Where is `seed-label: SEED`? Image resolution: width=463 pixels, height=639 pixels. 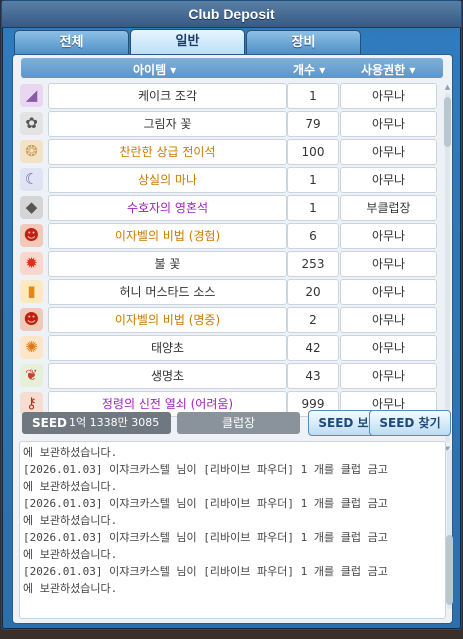
seed-label: SEED is located at coordinates (49, 423).